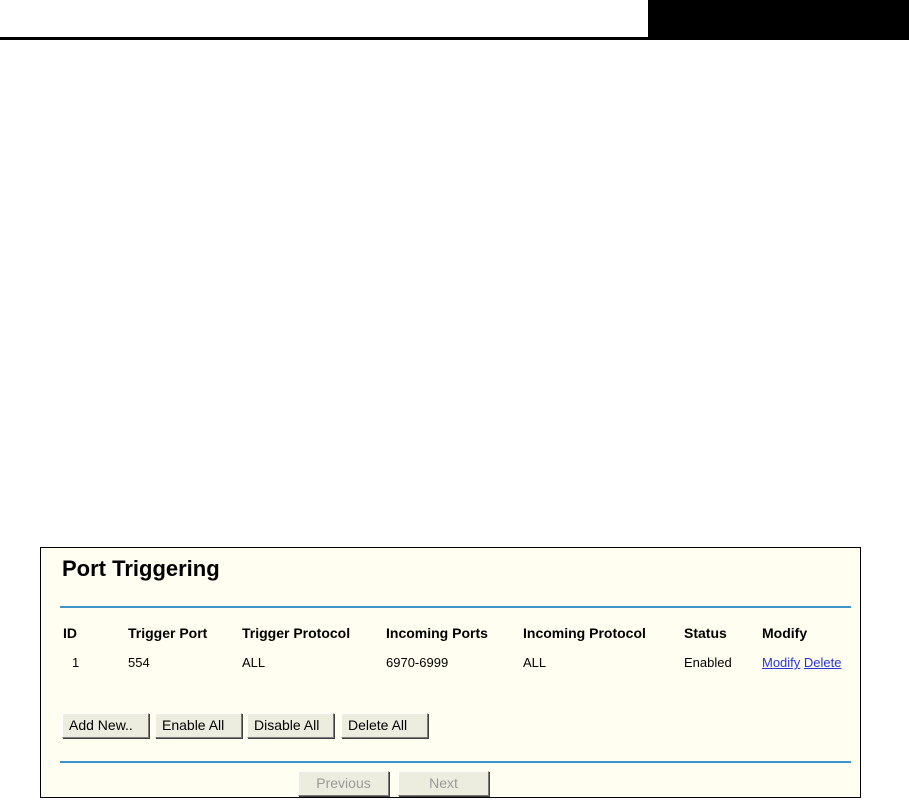 The image size is (909, 802). Describe the element at coordinates (141, 568) in the screenshot. I see `page-title: Port Triggering` at that location.